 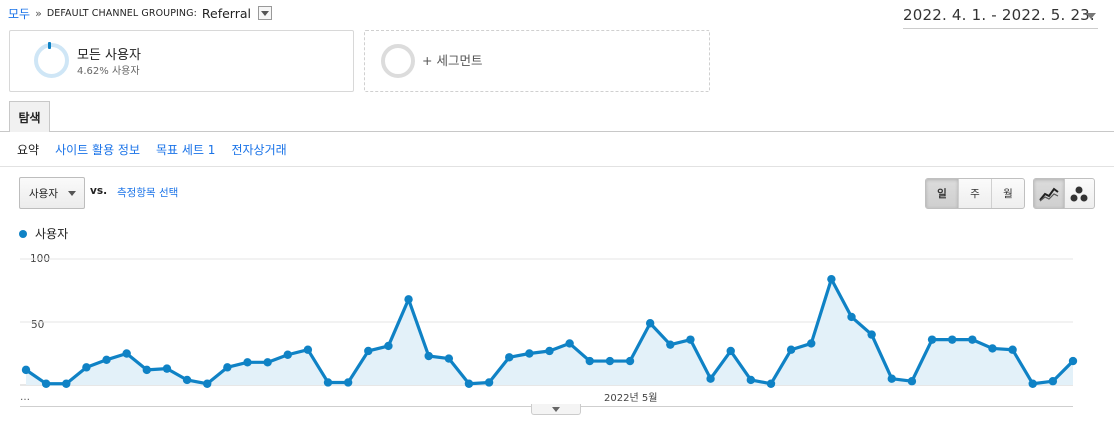 I want to click on subtab-site-usage: 사이트 활용 정보, so click(x=97, y=149).